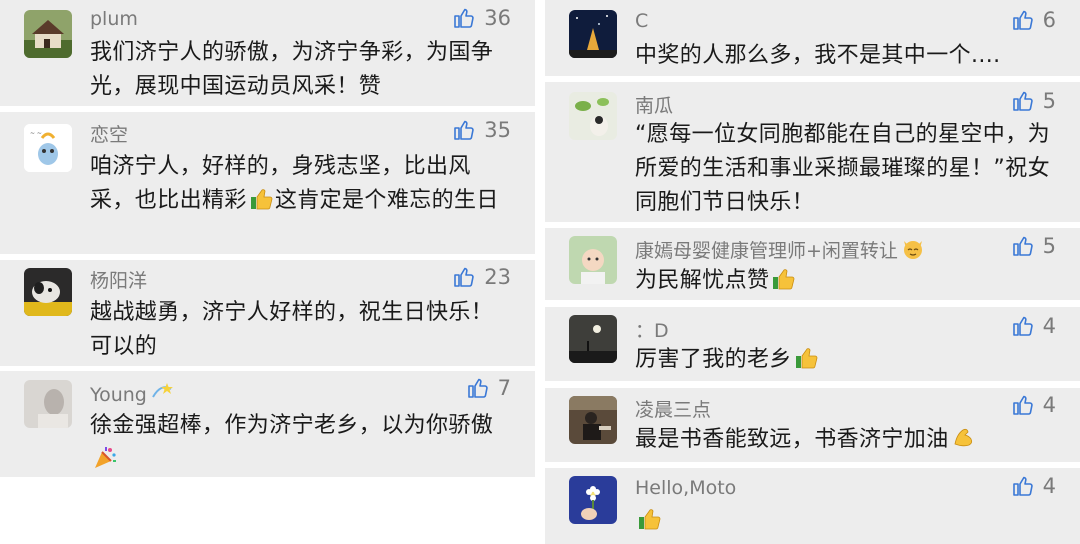  What do you see at coordinates (593, 420) in the screenshot?
I see `reading-person-avatar` at bounding box center [593, 420].